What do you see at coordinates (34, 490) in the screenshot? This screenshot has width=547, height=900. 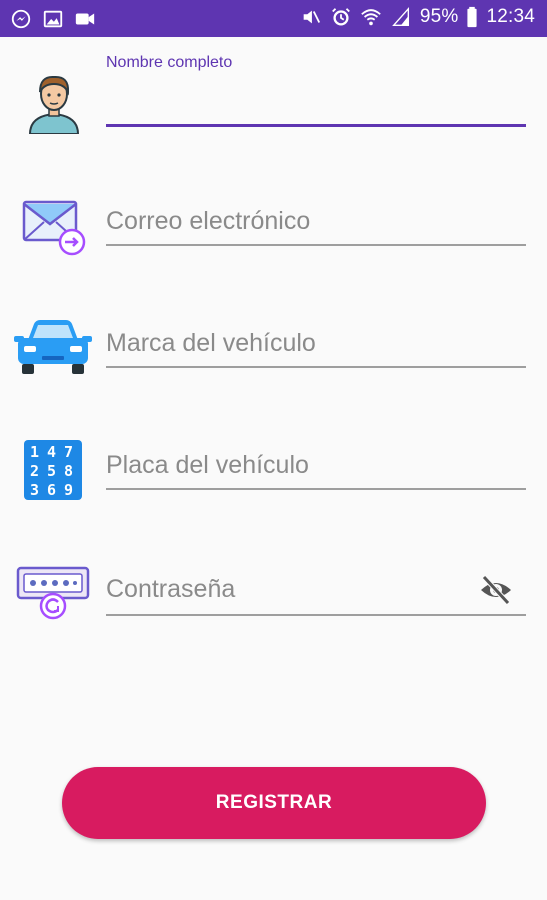 I see `svg-text: 3` at bounding box center [34, 490].